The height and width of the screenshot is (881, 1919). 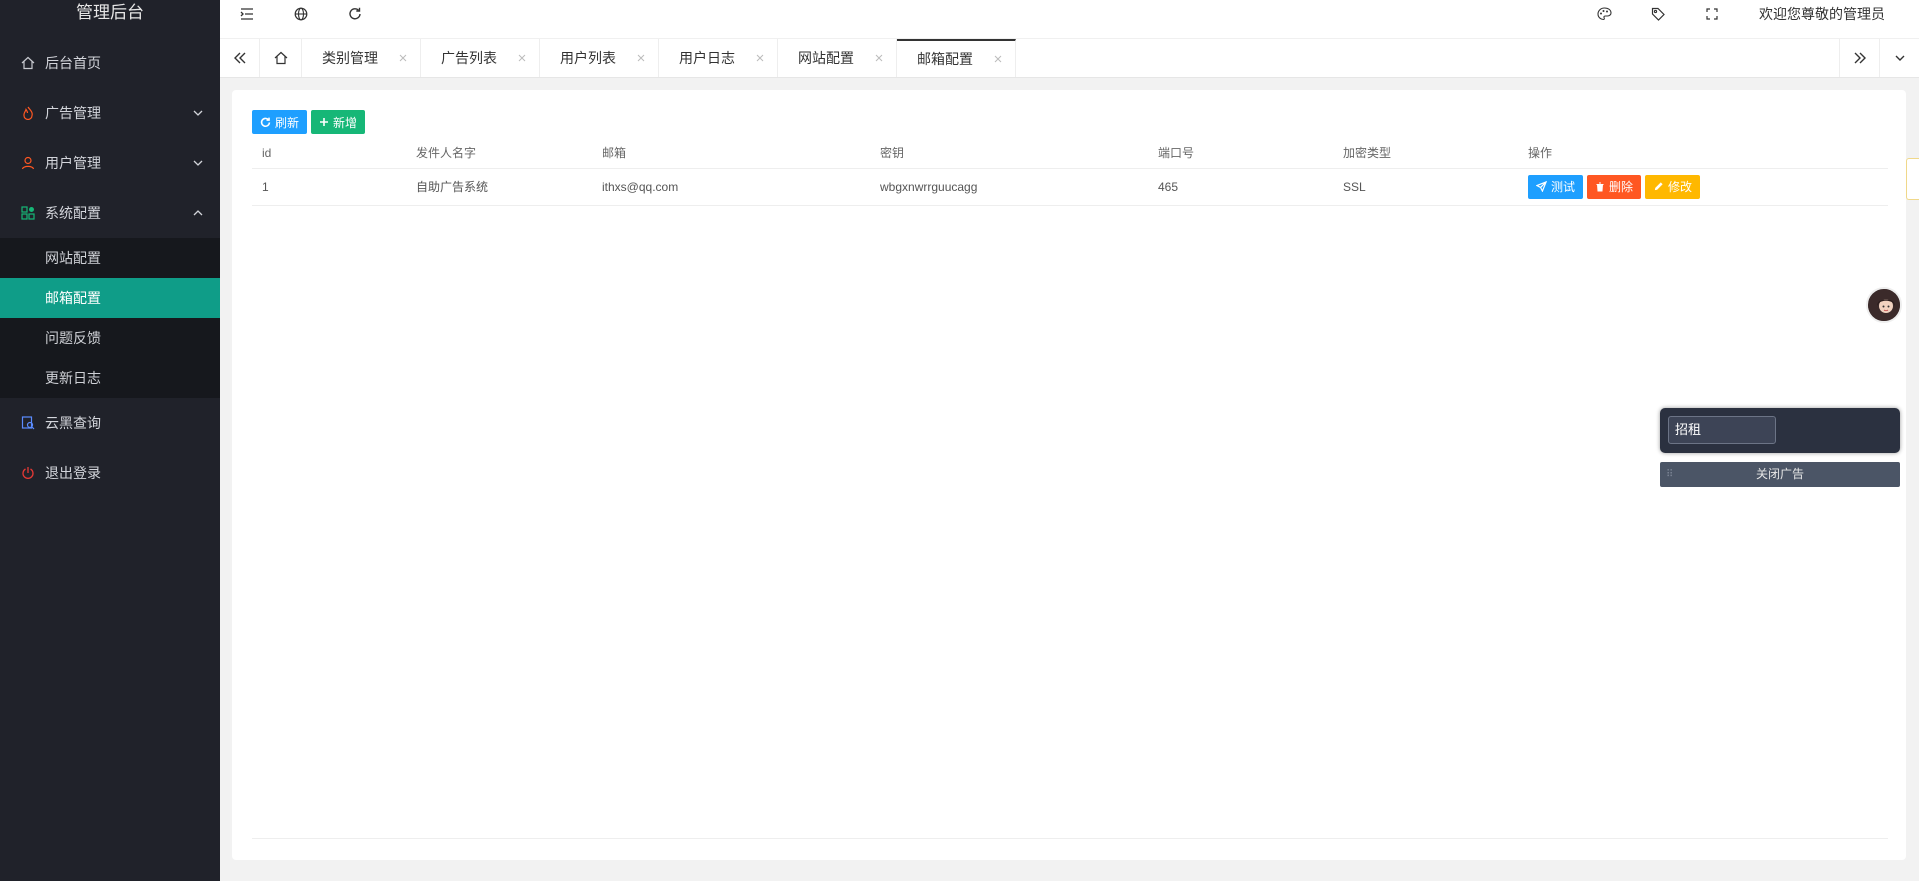 What do you see at coordinates (110, 423) in the screenshot?
I see `sidebar-item-blacklist: 云黑查询` at bounding box center [110, 423].